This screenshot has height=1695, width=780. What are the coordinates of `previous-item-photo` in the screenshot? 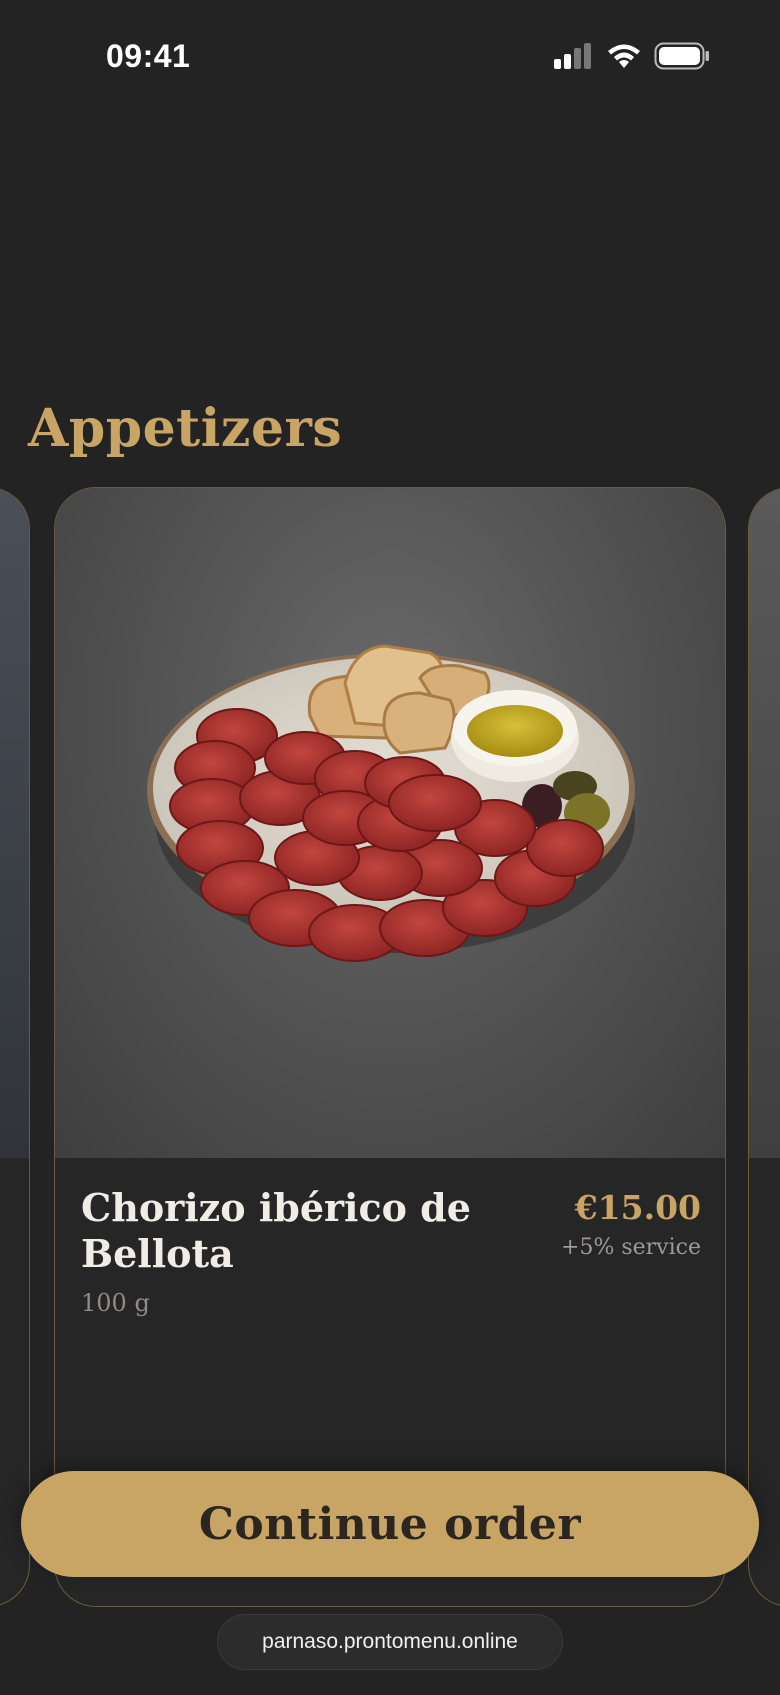 It's located at (14, 823).